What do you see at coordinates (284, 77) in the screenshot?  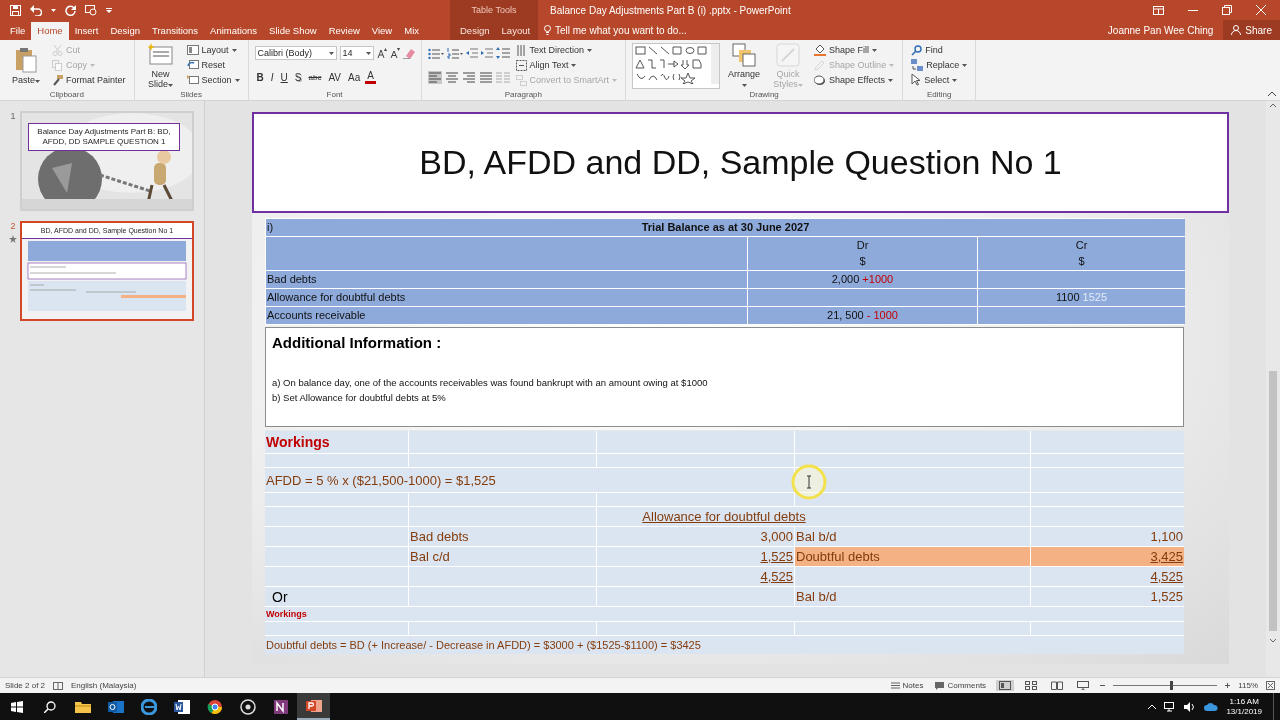 I see `format-button: U` at bounding box center [284, 77].